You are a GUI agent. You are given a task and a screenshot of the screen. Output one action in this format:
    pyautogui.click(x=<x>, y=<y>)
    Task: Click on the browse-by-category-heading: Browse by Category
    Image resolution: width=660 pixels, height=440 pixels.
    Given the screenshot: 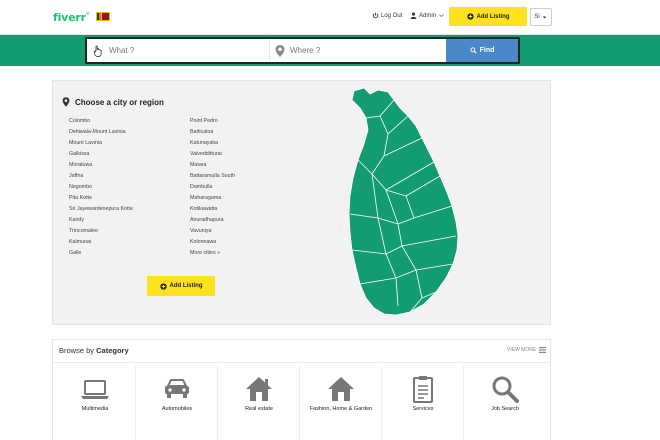 What is the action you would take?
    pyautogui.click(x=94, y=350)
    